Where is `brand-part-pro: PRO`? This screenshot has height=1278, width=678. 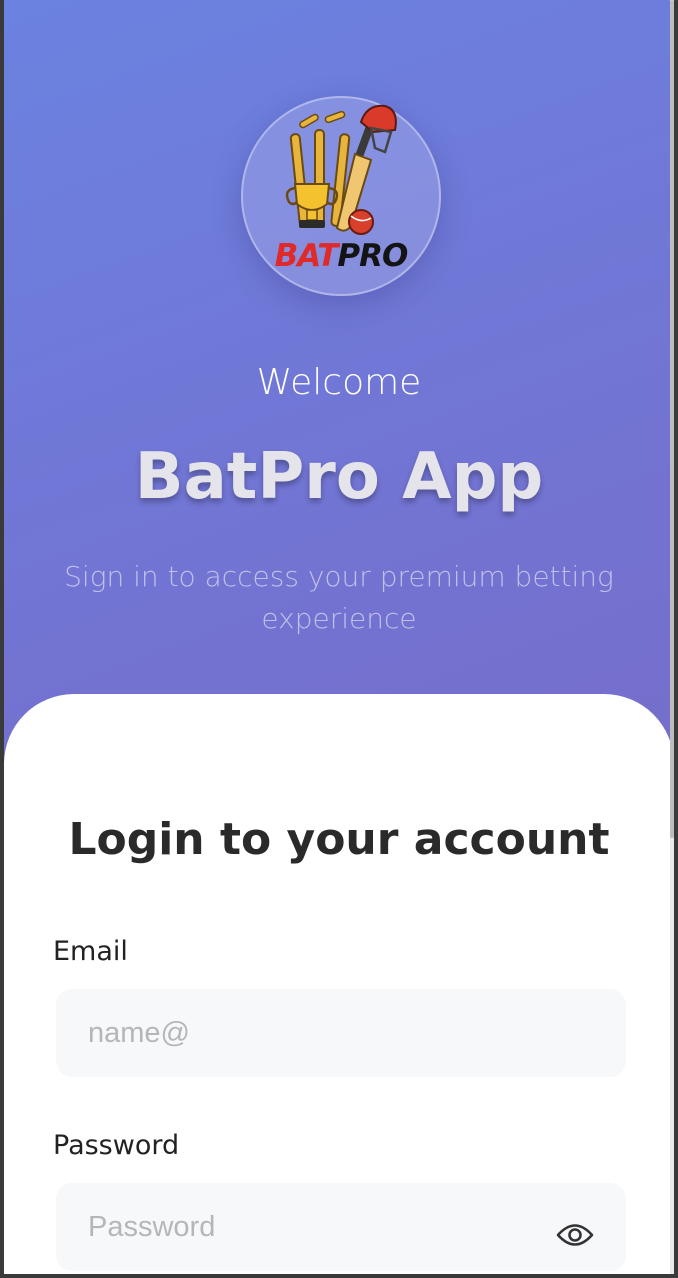 brand-part-pro: PRO is located at coordinates (372, 256).